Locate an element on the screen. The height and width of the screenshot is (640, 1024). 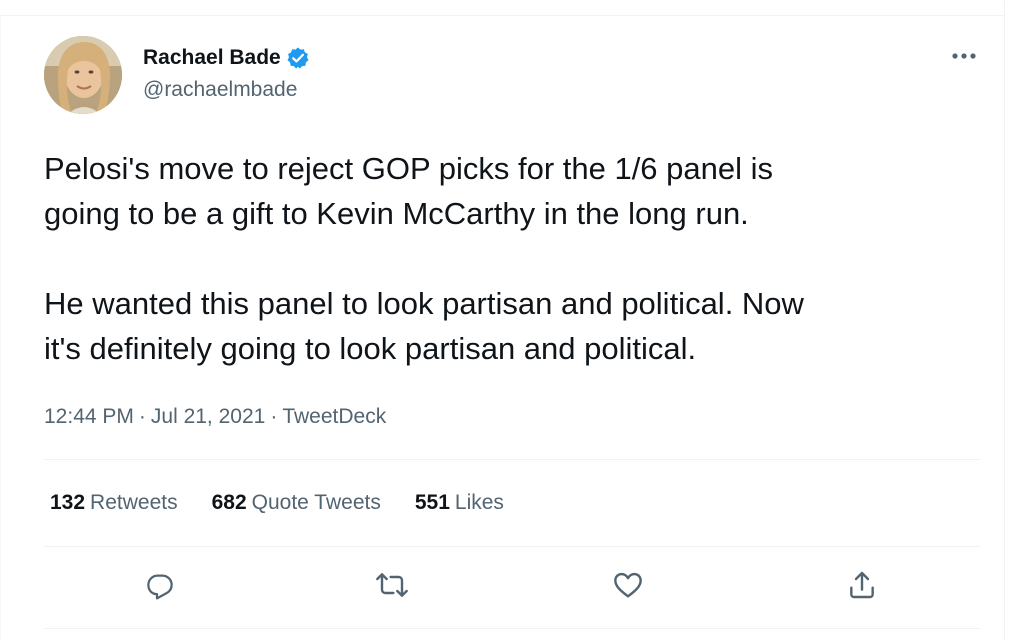
retweet-icon is located at coordinates (392, 585).